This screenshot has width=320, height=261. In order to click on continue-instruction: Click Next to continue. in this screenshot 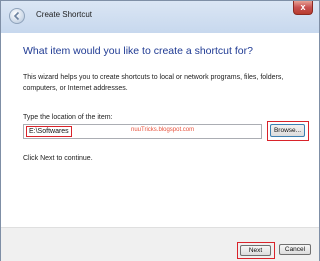, I will do `click(58, 158)`.